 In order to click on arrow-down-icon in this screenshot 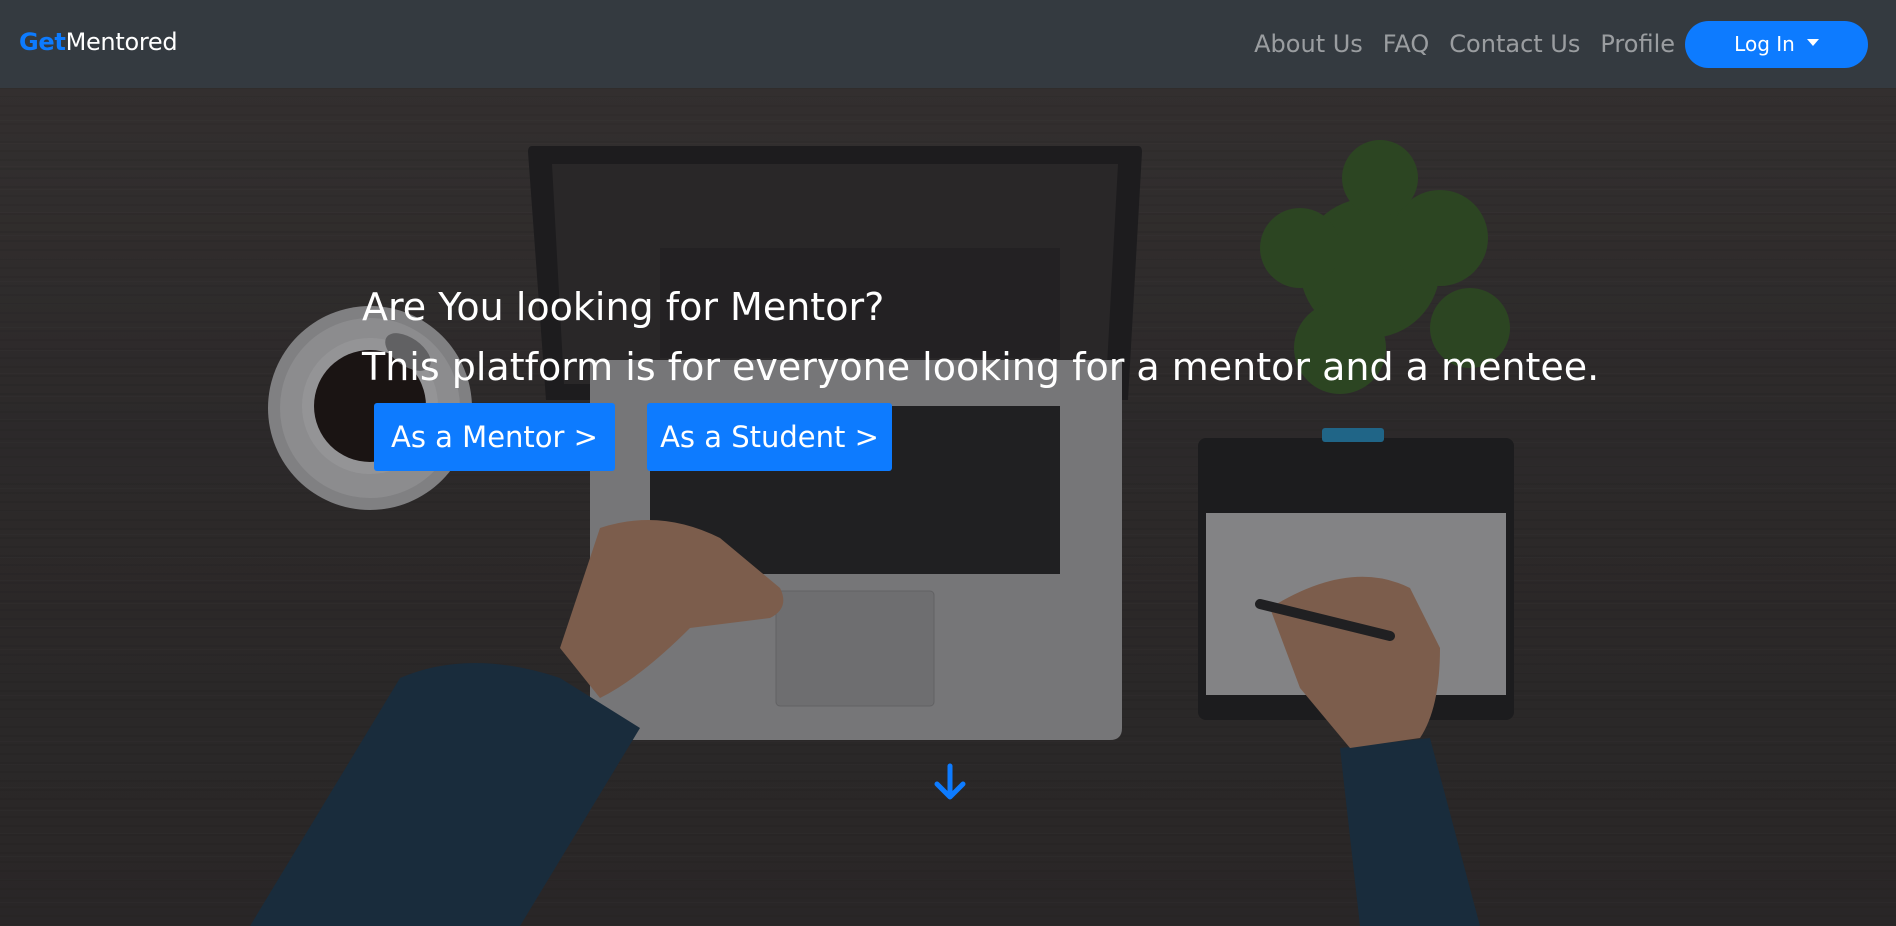, I will do `click(950, 782)`.